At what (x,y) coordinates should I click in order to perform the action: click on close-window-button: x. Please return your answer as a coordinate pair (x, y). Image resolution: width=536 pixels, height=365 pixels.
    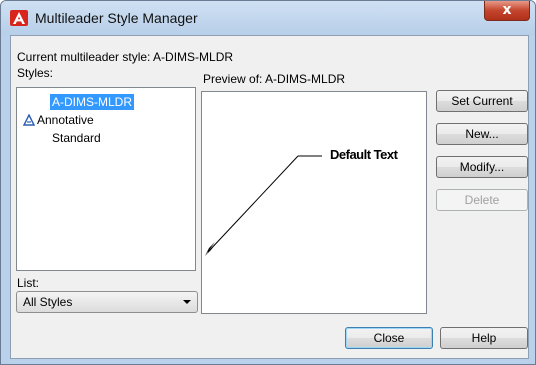
    Looking at the image, I should click on (507, 11).